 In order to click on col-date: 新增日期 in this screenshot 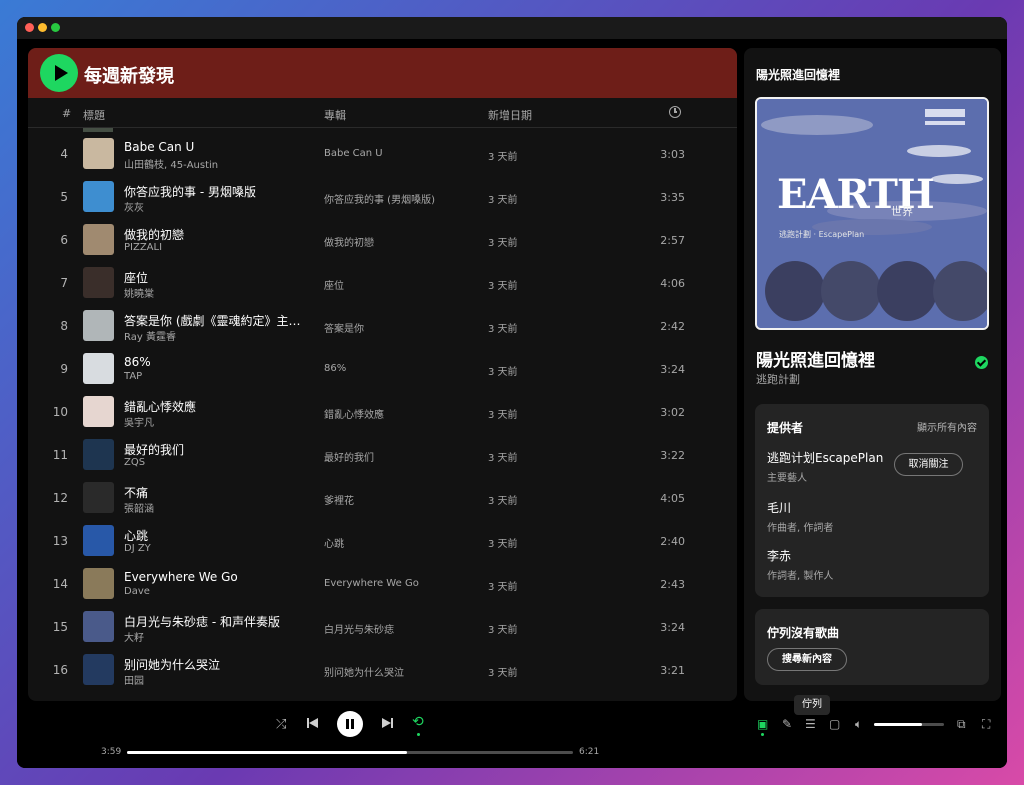, I will do `click(510, 115)`.